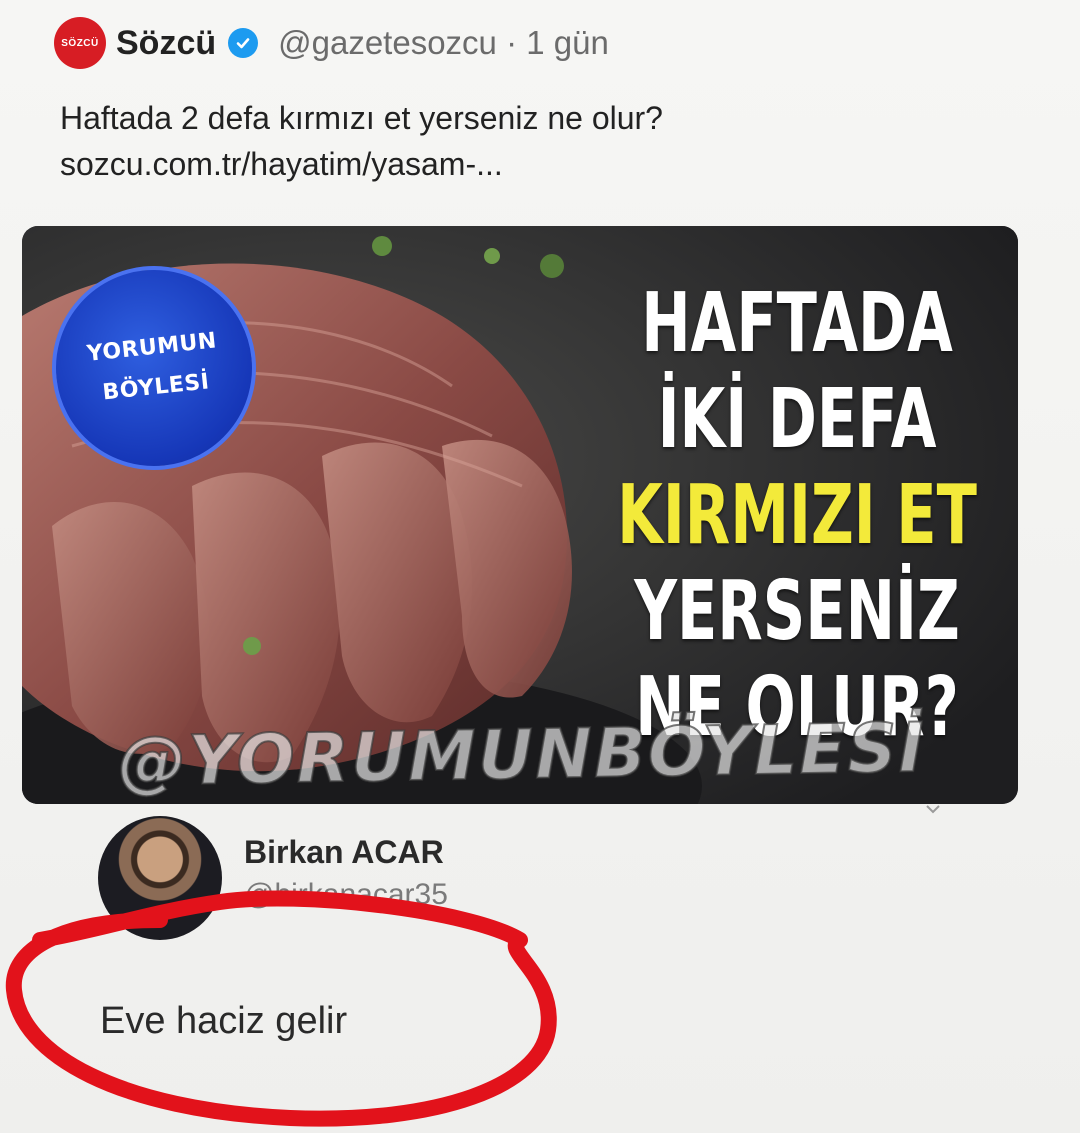 The height and width of the screenshot is (1133, 1080). What do you see at coordinates (243, 43) in the screenshot?
I see `verified-icon` at bounding box center [243, 43].